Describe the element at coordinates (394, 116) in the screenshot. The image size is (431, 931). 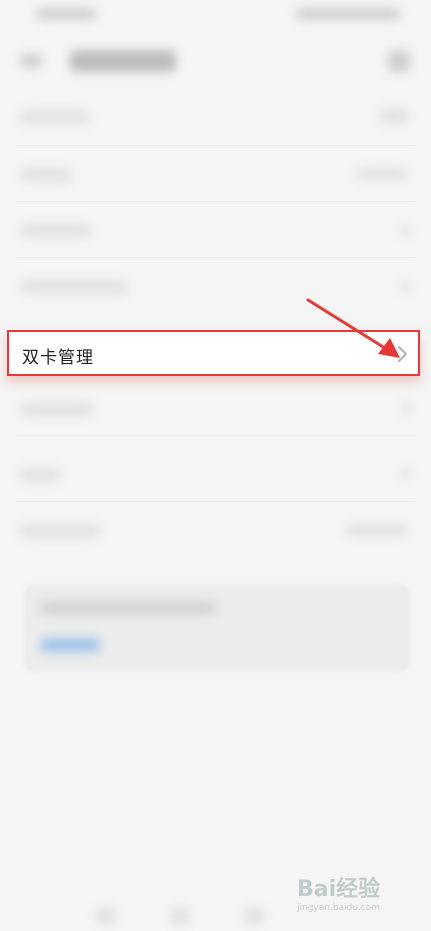
I see `row-toggle-blur` at that location.